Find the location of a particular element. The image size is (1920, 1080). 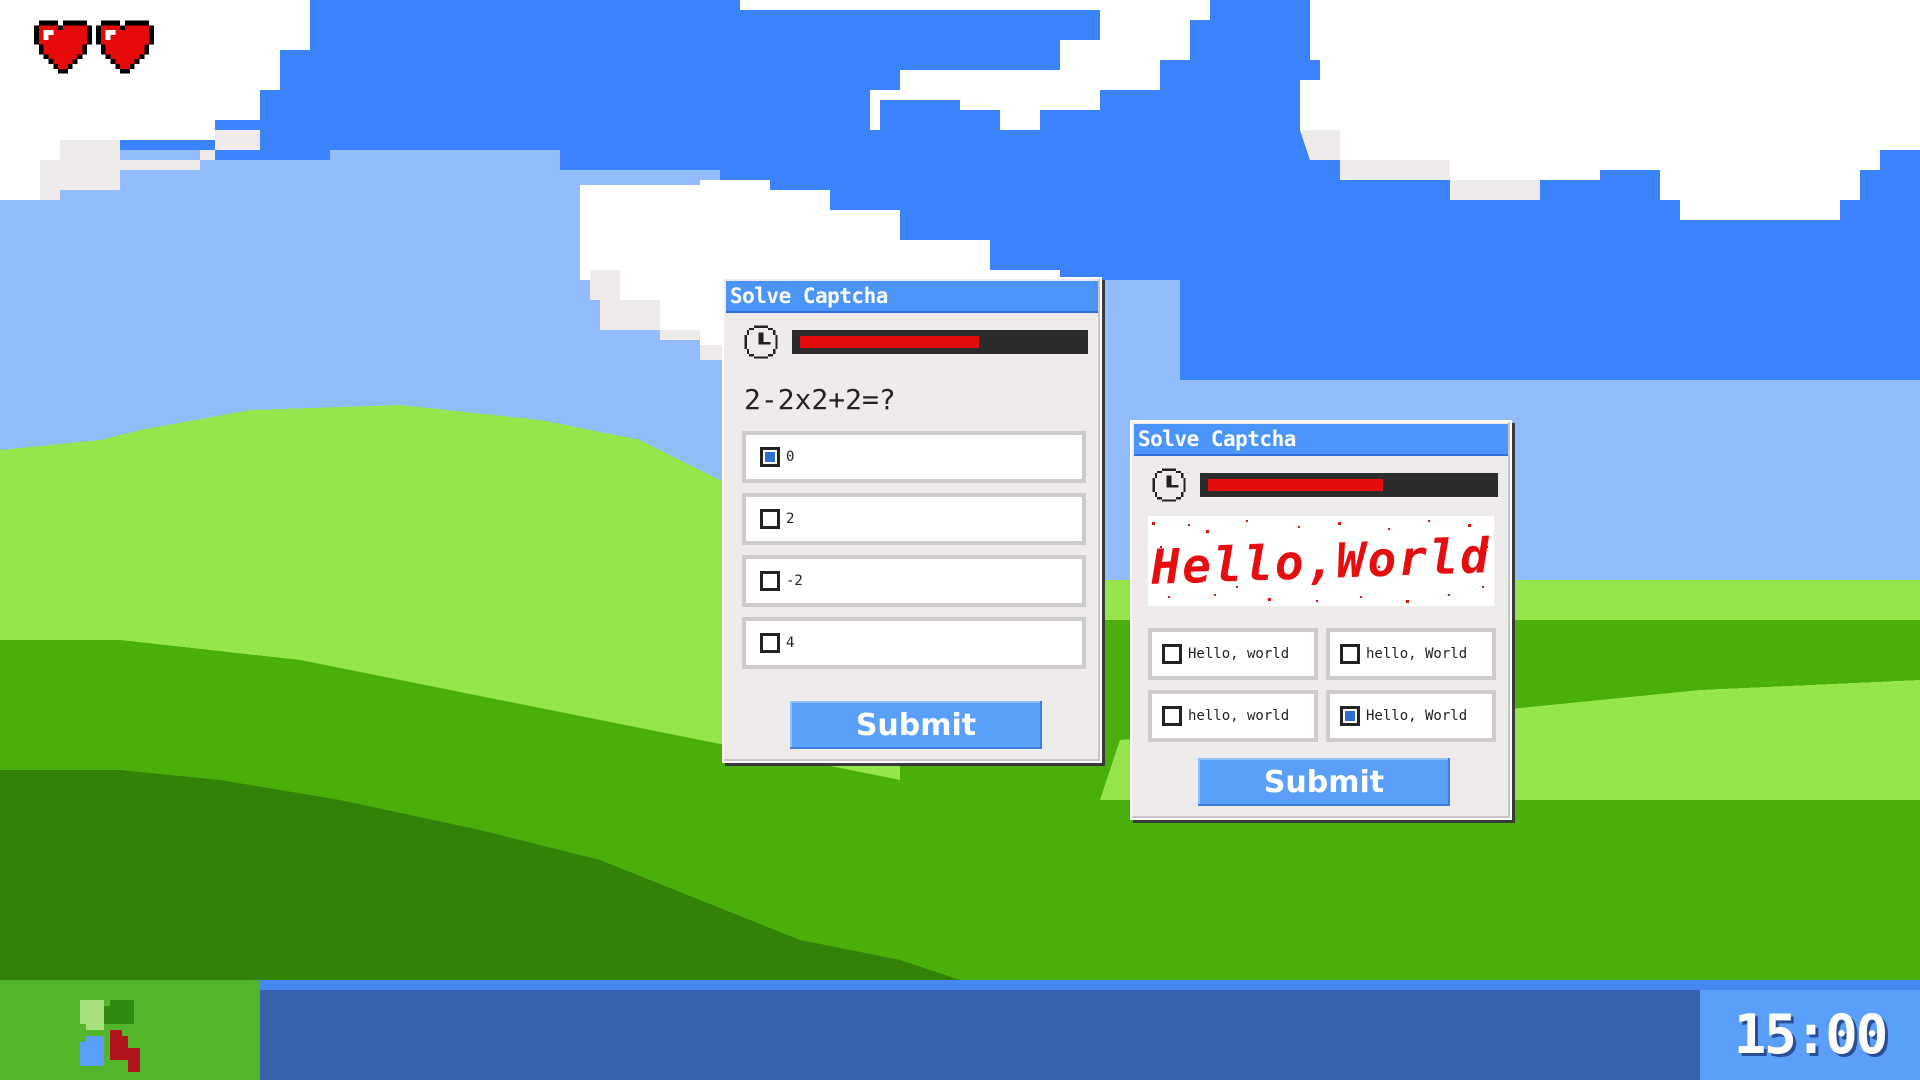

answer-option: -2 is located at coordinates (914, 581).